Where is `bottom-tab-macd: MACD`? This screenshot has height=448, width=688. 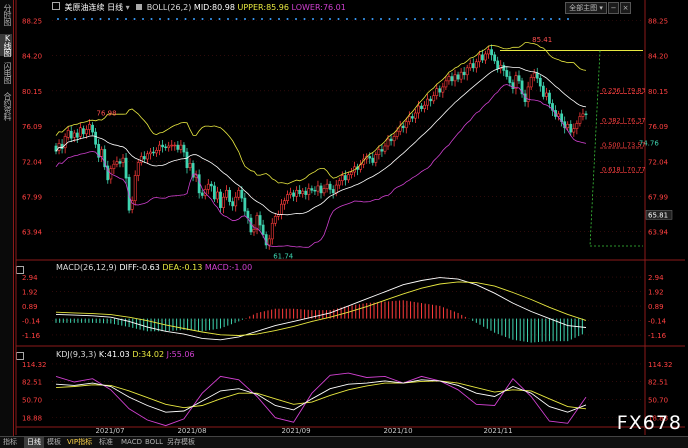
bottom-tab-macd: MACD is located at coordinates (131, 442).